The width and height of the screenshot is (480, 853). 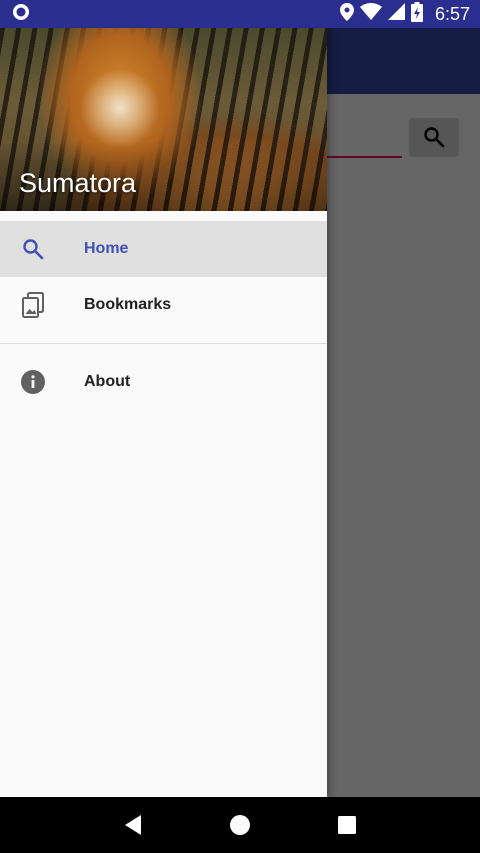 I want to click on bookmarks-icon, so click(x=33, y=305).